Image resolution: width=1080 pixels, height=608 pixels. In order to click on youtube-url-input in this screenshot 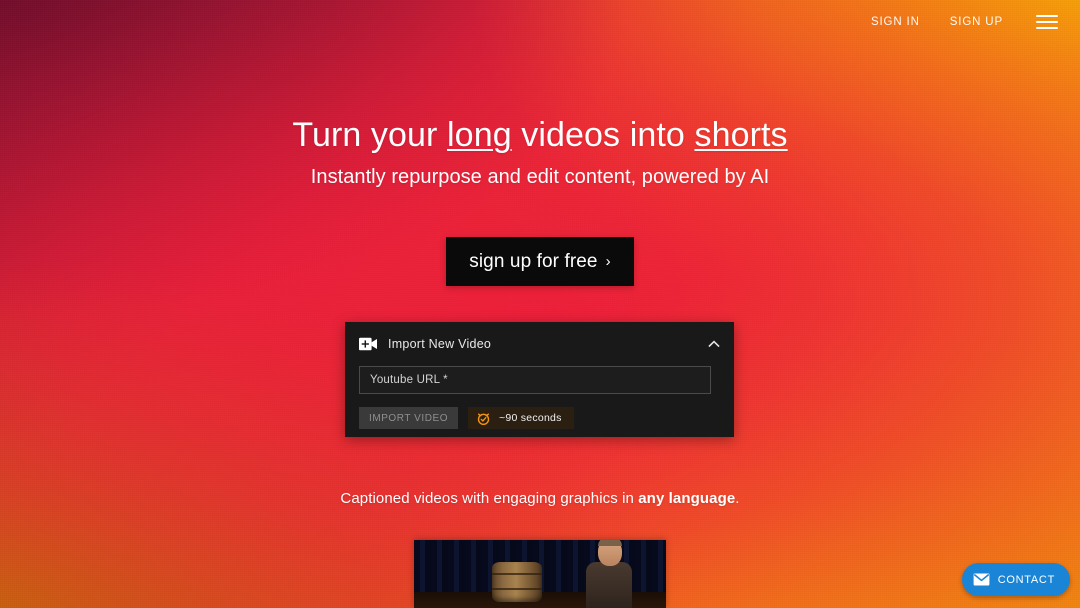, I will do `click(535, 380)`.